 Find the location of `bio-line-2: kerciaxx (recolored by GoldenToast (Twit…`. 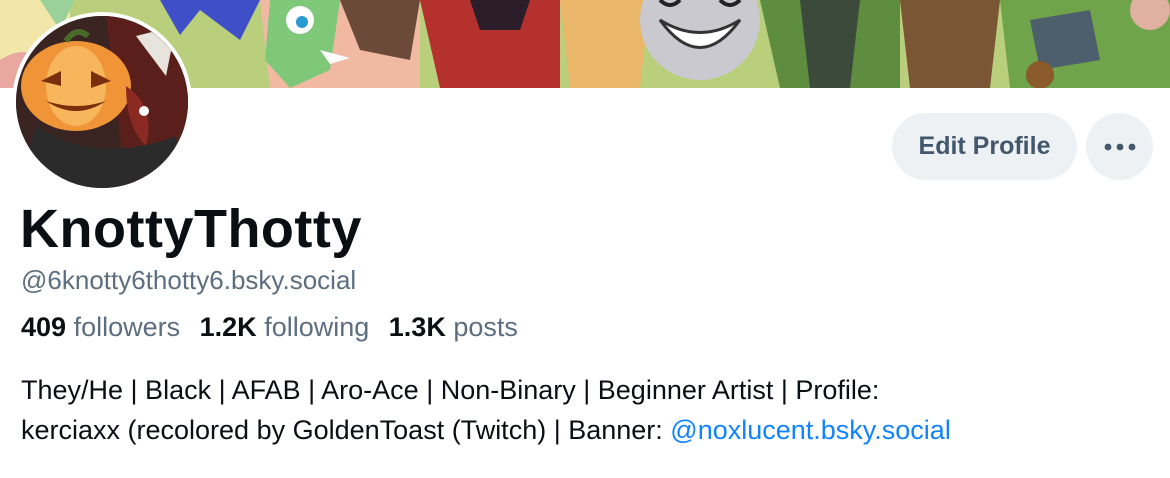

bio-line-2: kerciaxx (recolored by GoldenToast (Twit… is located at coordinates (581, 430).